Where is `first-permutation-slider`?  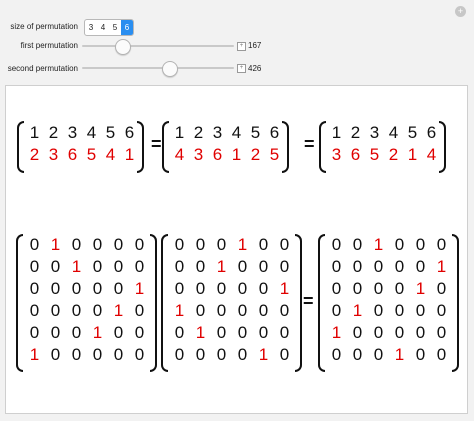
first-permutation-slider is located at coordinates (158, 46).